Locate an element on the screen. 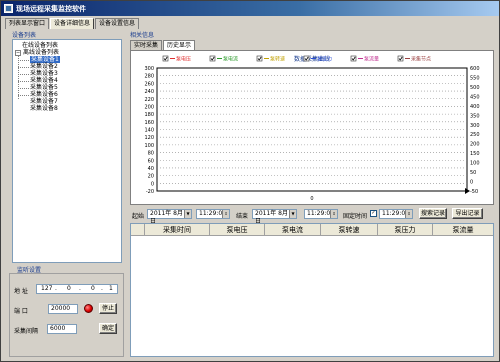  table-header: 采集时间 泵电压 泵电流 泵转速 泵压力 泵流量 is located at coordinates (312, 230).